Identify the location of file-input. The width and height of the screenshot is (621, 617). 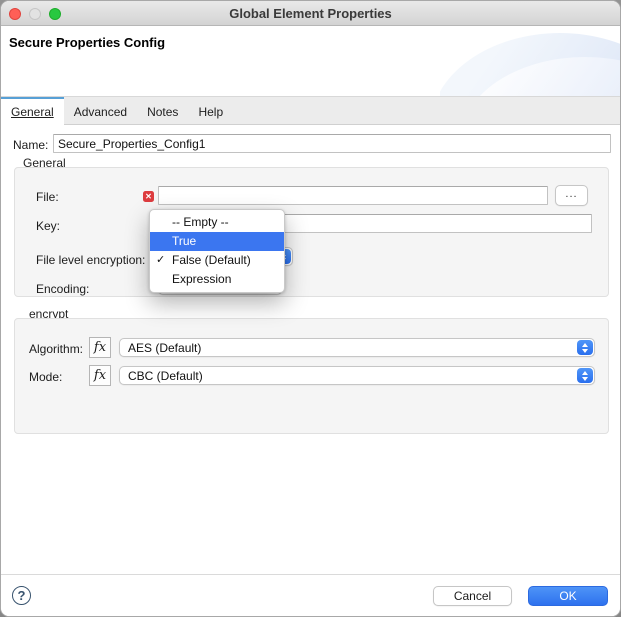
(353, 195).